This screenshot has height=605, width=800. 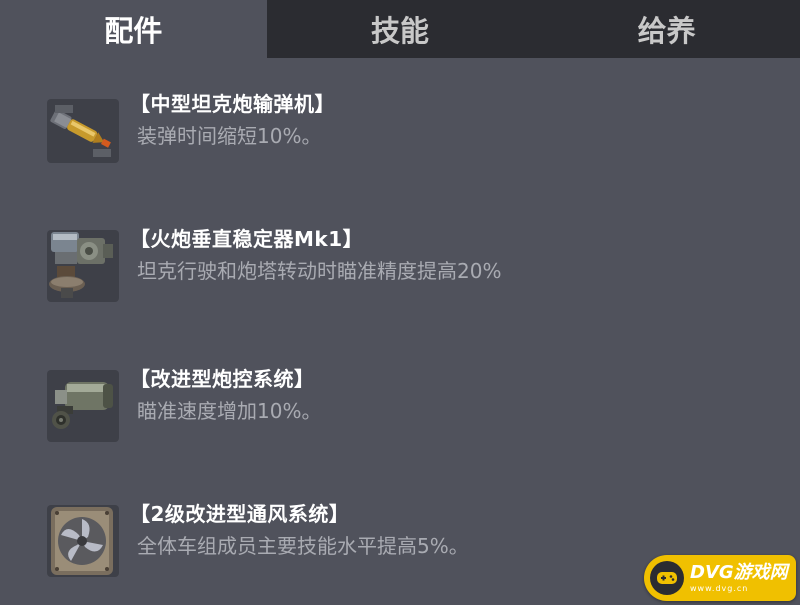 What do you see at coordinates (83, 541) in the screenshot?
I see `ventilation-icon` at bounding box center [83, 541].